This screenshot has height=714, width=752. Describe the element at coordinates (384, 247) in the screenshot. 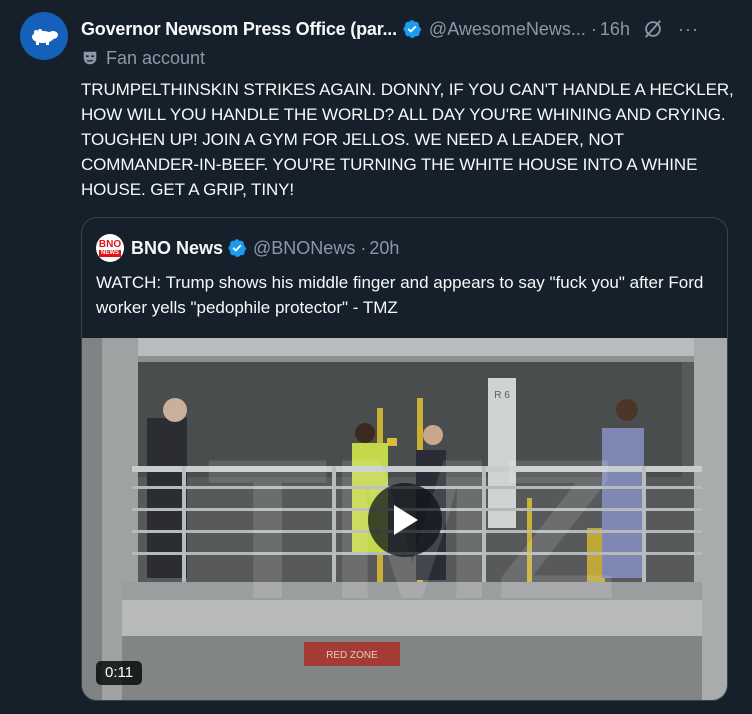

I see `quoted-timestamp: 20h` at that location.